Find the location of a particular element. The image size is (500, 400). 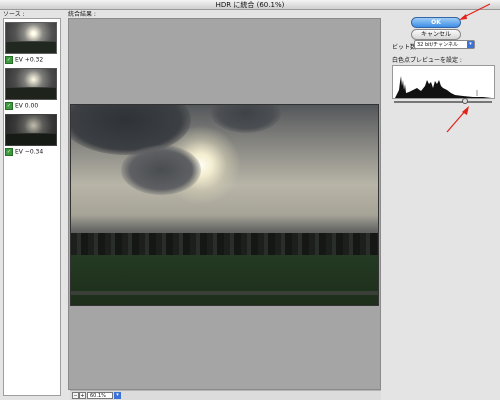

zoom-in-button: + is located at coordinates (82, 395).